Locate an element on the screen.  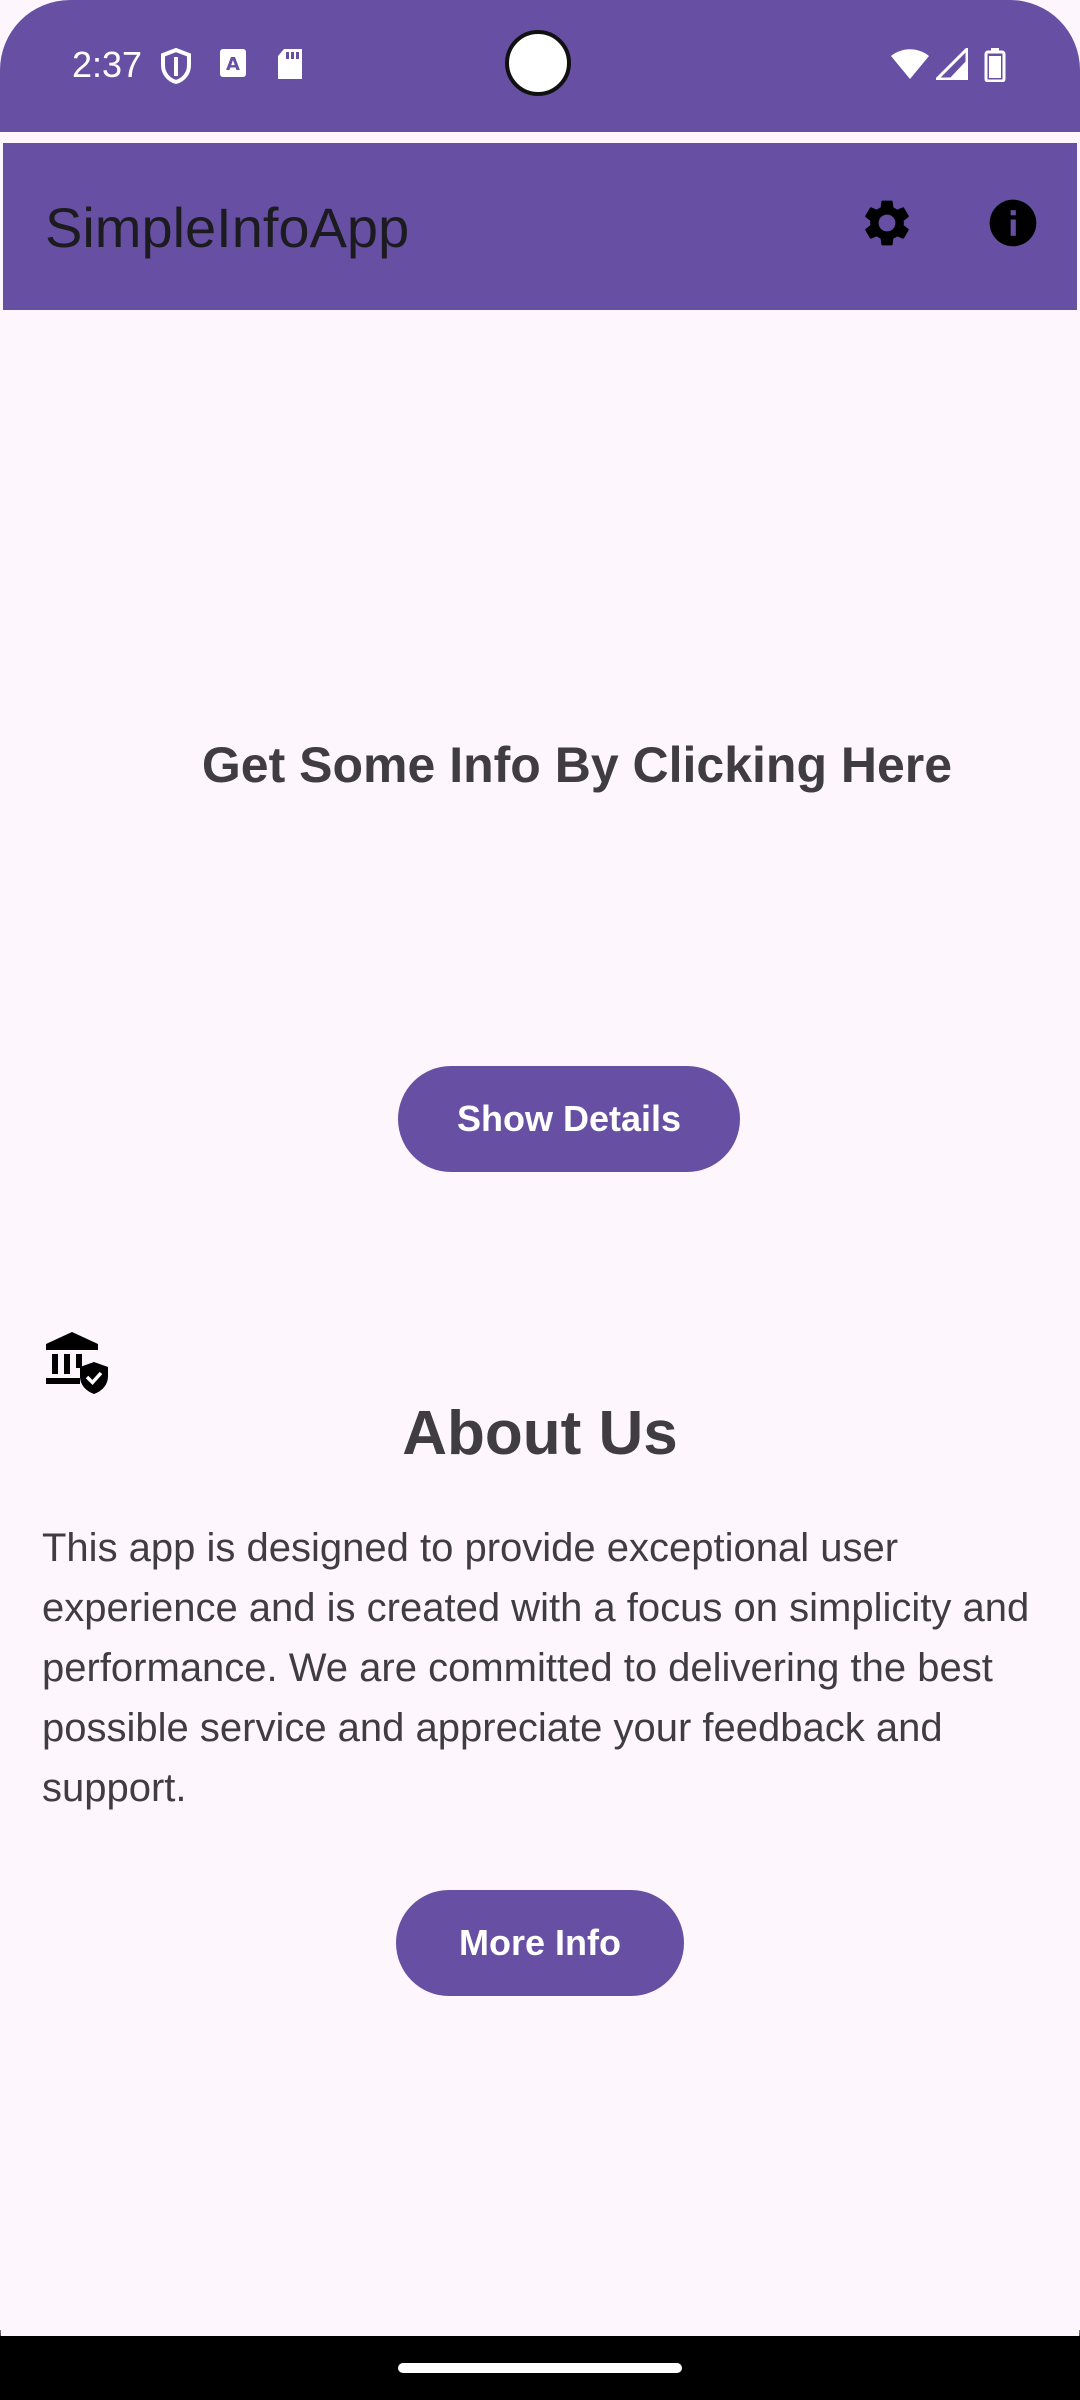
info-headline: Get Some Info By Clicking Here is located at coordinates (577, 765).